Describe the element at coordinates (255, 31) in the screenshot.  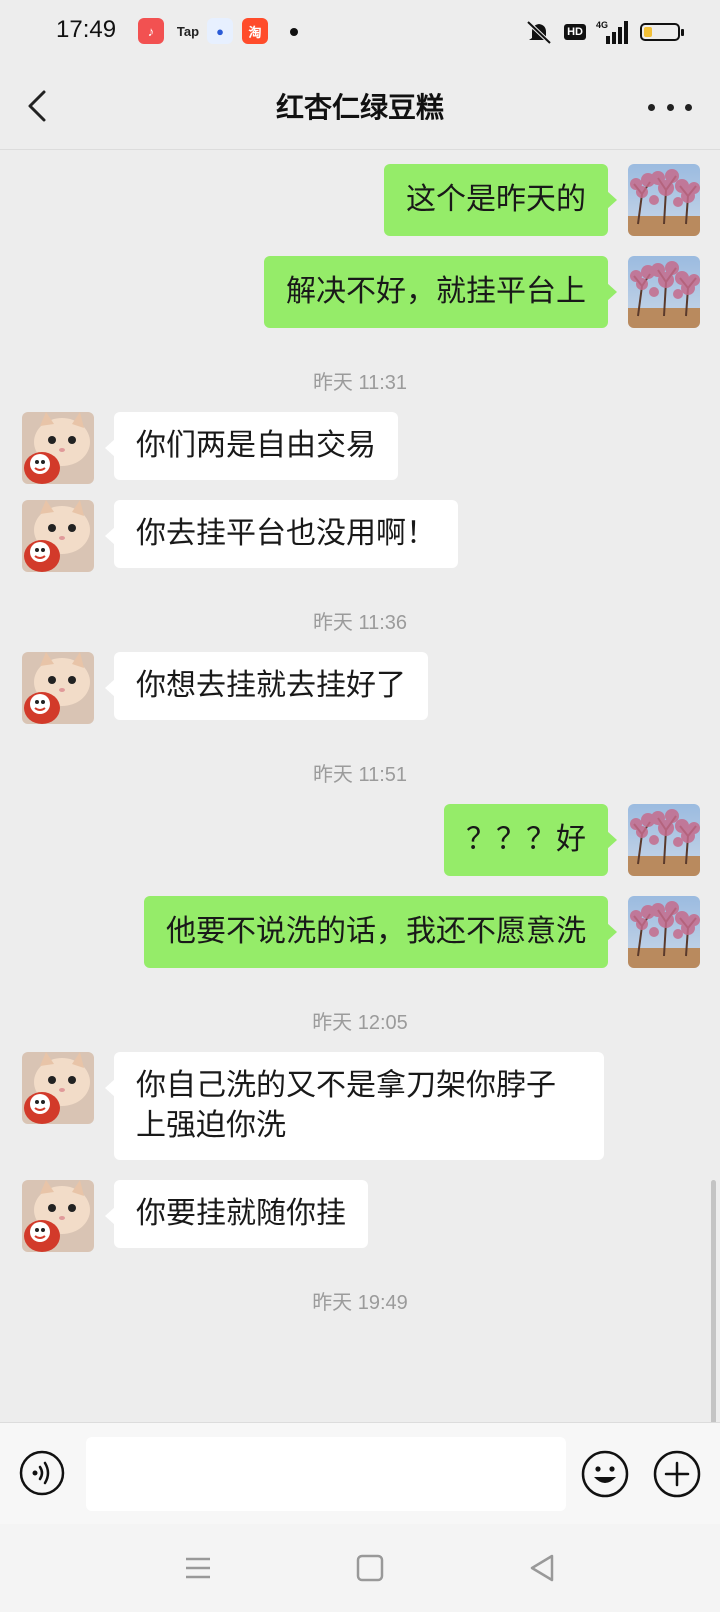
I see `taobao-app-icon: 淘` at that location.